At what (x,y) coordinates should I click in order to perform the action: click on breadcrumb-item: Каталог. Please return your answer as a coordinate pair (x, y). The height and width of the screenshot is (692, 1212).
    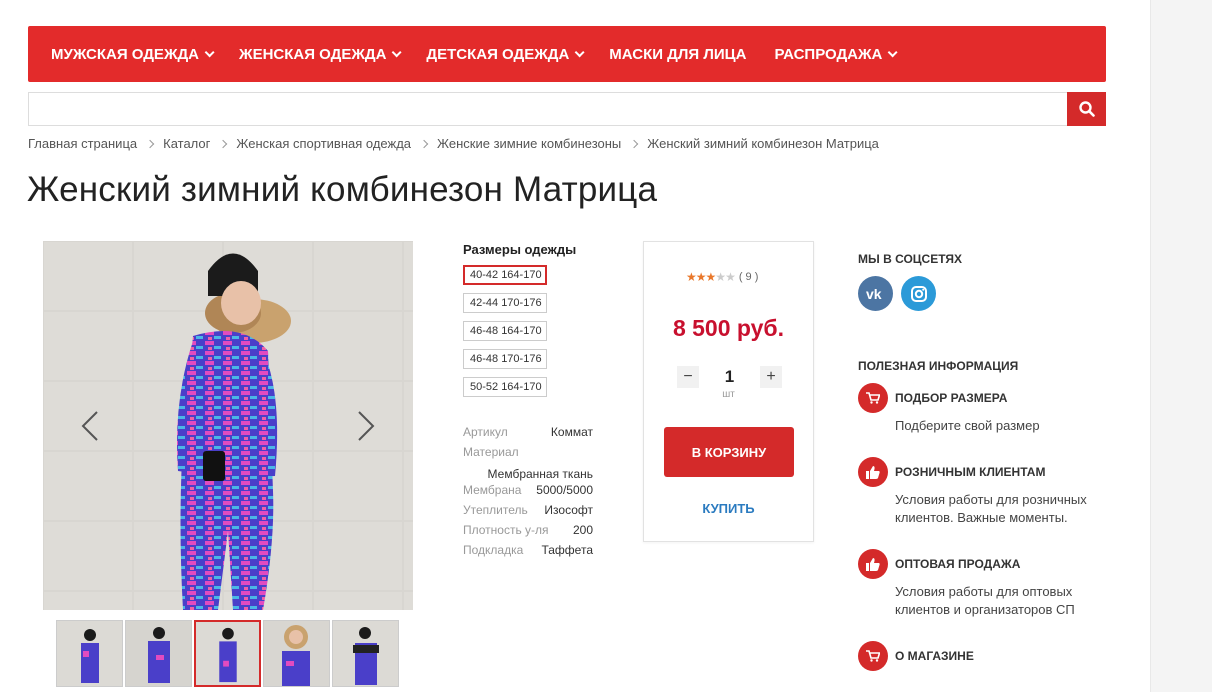
    Looking at the image, I should click on (186, 143).